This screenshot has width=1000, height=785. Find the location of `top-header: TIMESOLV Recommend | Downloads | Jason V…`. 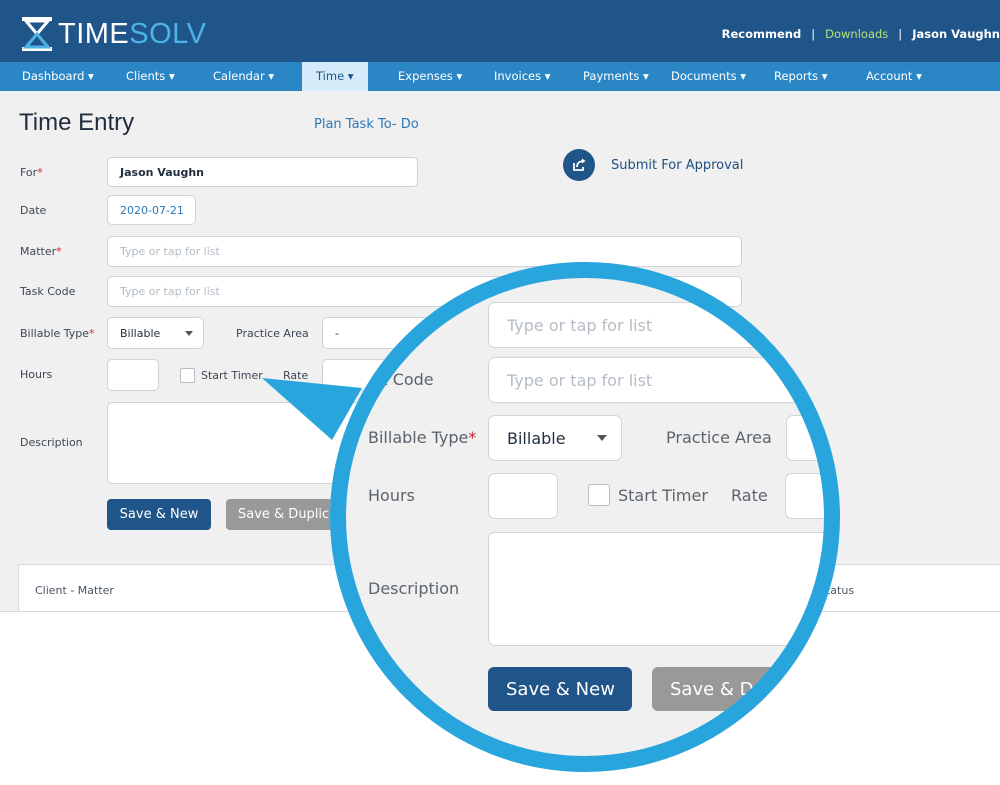

top-header: TIMESOLV Recommend | Downloads | Jason V… is located at coordinates (500, 31).